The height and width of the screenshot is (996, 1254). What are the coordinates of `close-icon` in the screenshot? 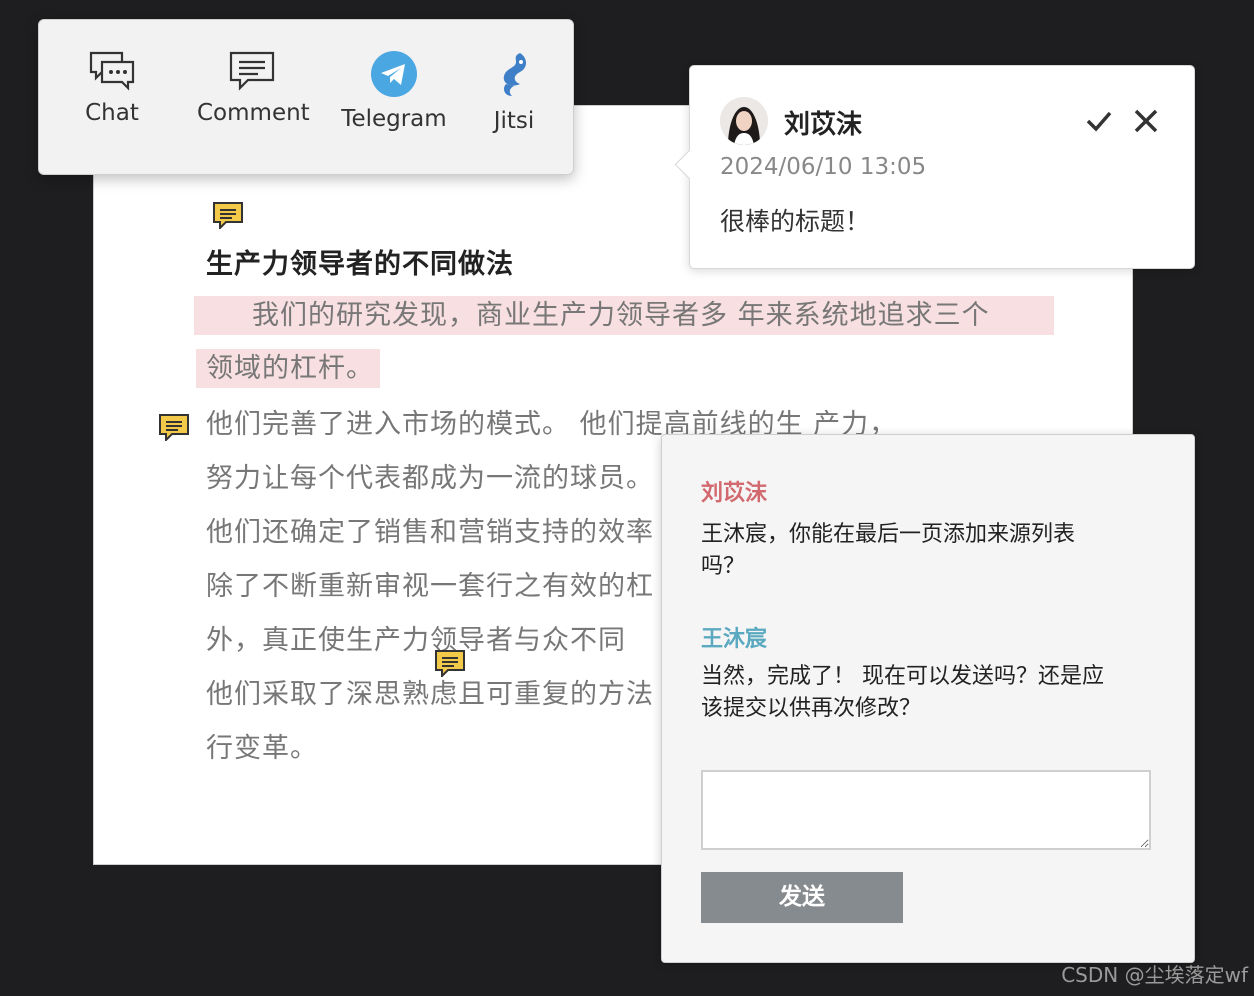 It's located at (1146, 121).